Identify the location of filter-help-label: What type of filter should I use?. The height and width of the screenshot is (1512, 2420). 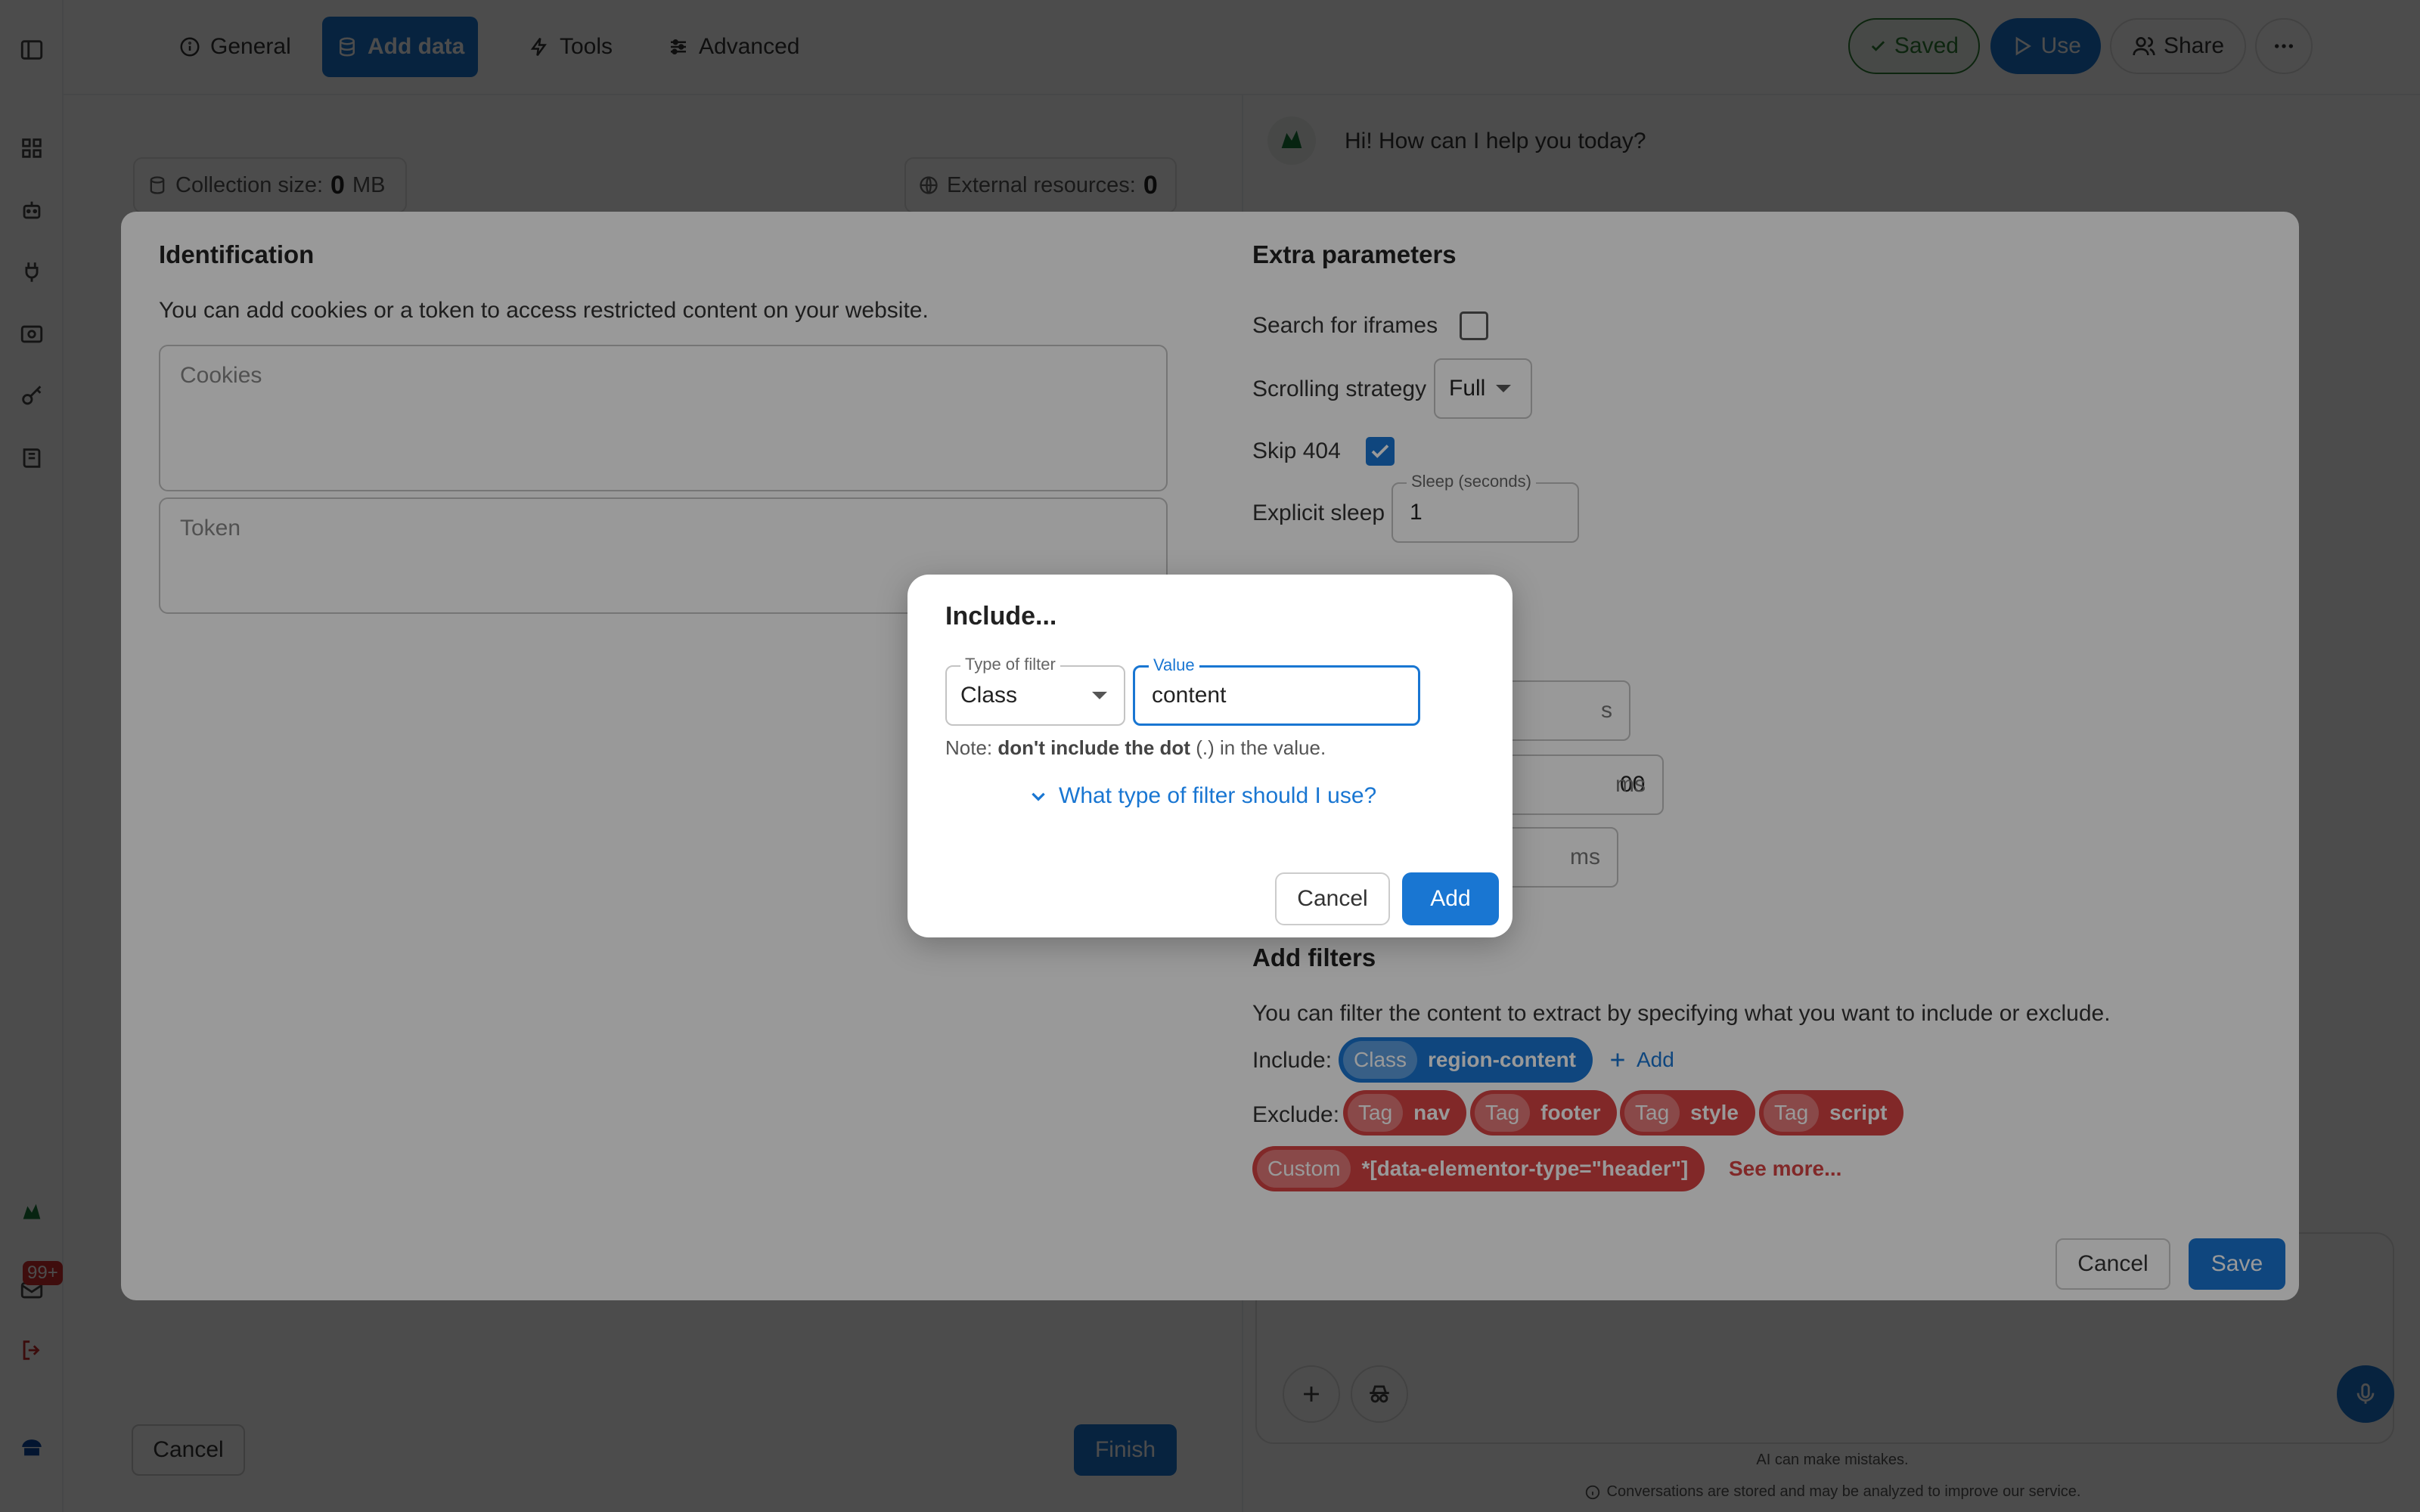
(1218, 795).